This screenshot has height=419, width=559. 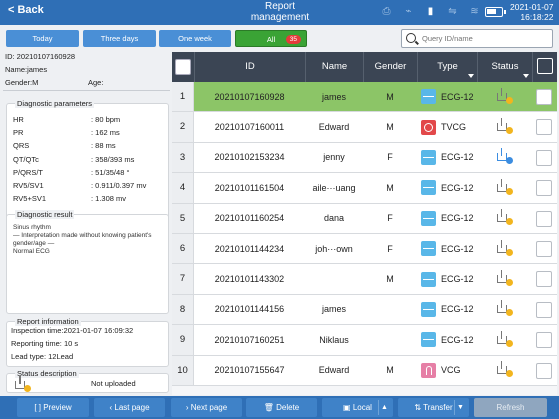 What do you see at coordinates (30, 198) in the screenshot?
I see `param-label: RV5+SV1` at bounding box center [30, 198].